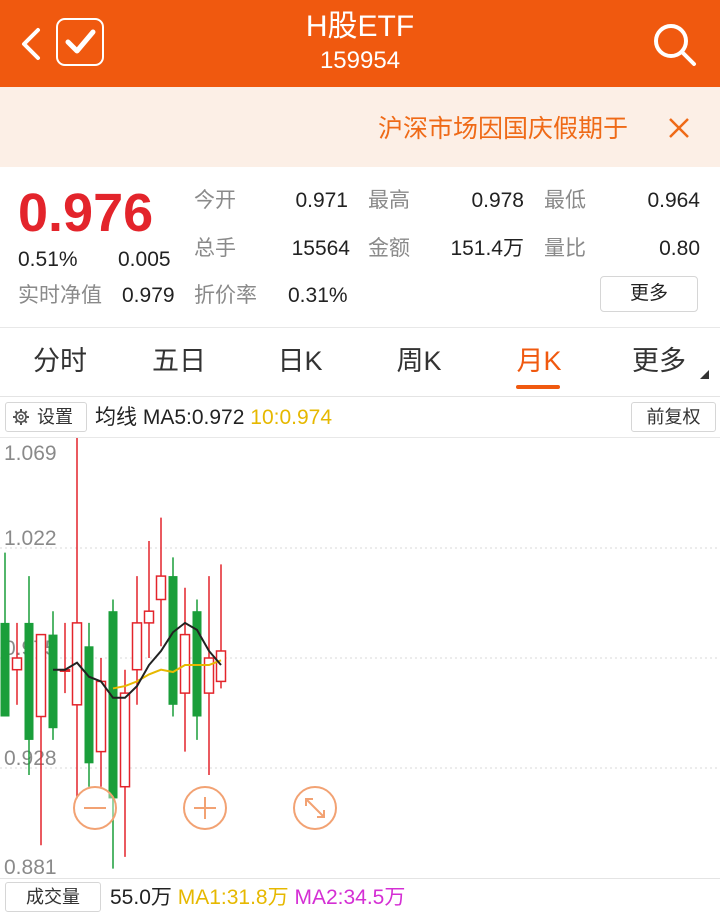  I want to click on ma-label: 均线, so click(116, 417).